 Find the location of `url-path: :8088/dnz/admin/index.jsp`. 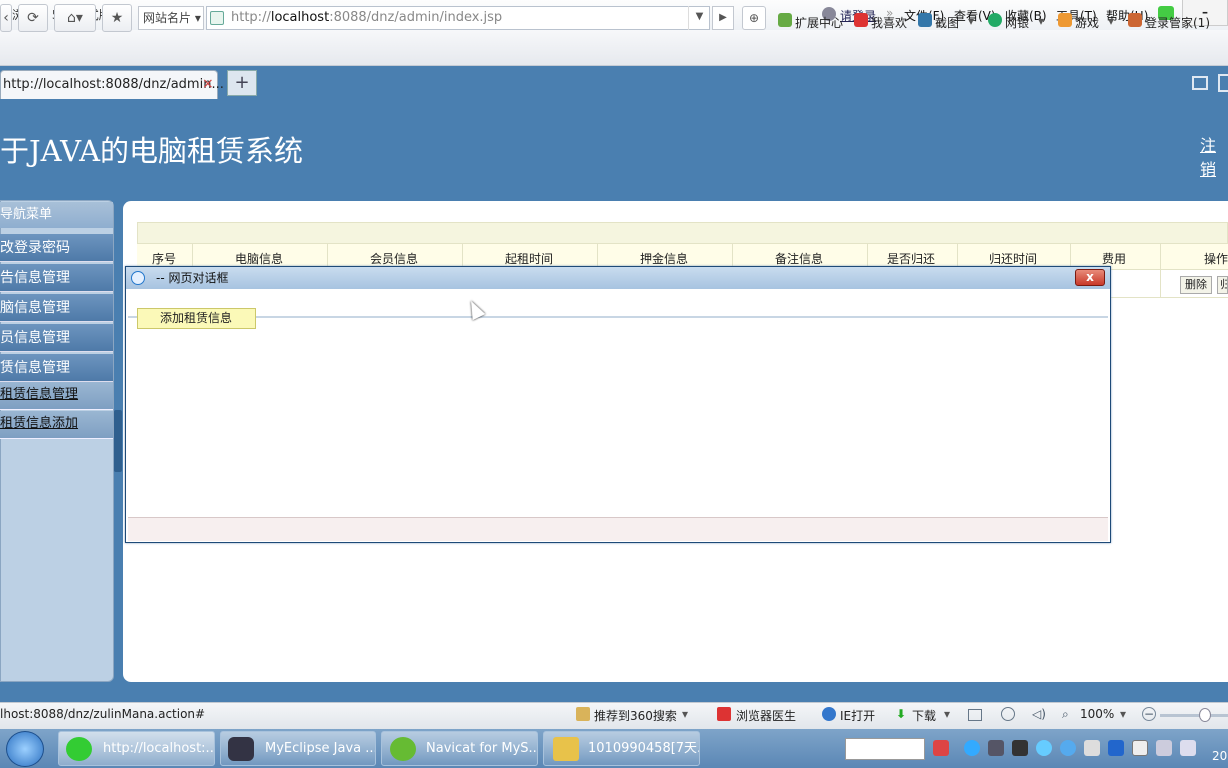

url-path: :8088/dnz/admin/index.jsp is located at coordinates (416, 17).